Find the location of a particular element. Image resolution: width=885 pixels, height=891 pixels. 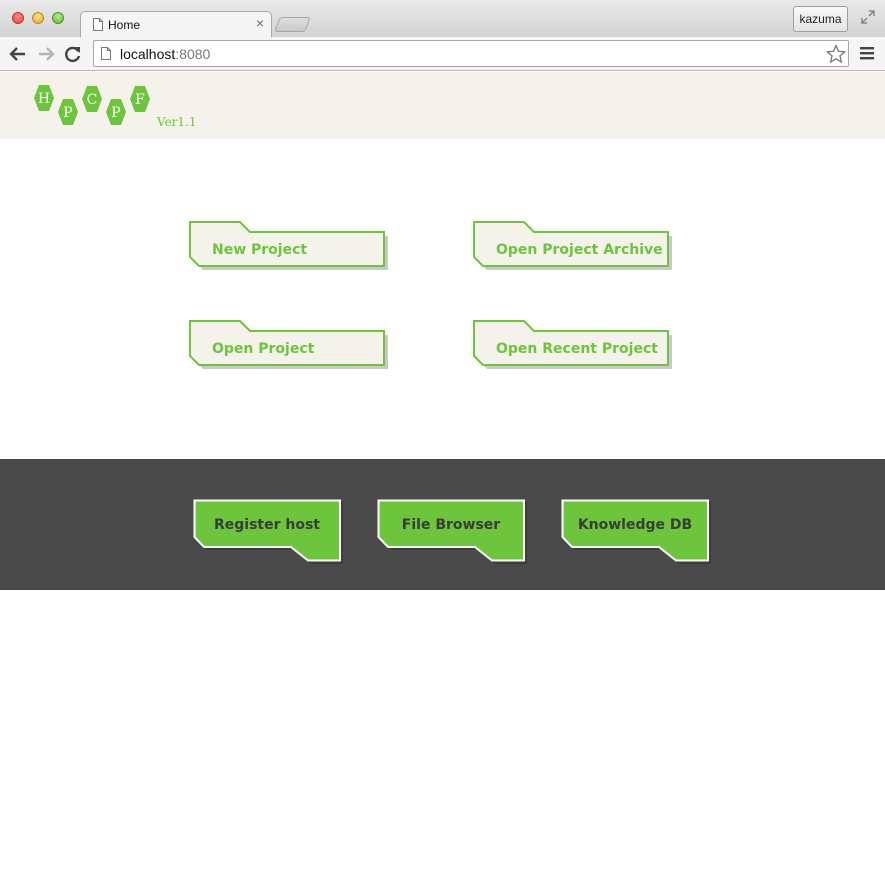

minimize-window-button is located at coordinates (38, 18).